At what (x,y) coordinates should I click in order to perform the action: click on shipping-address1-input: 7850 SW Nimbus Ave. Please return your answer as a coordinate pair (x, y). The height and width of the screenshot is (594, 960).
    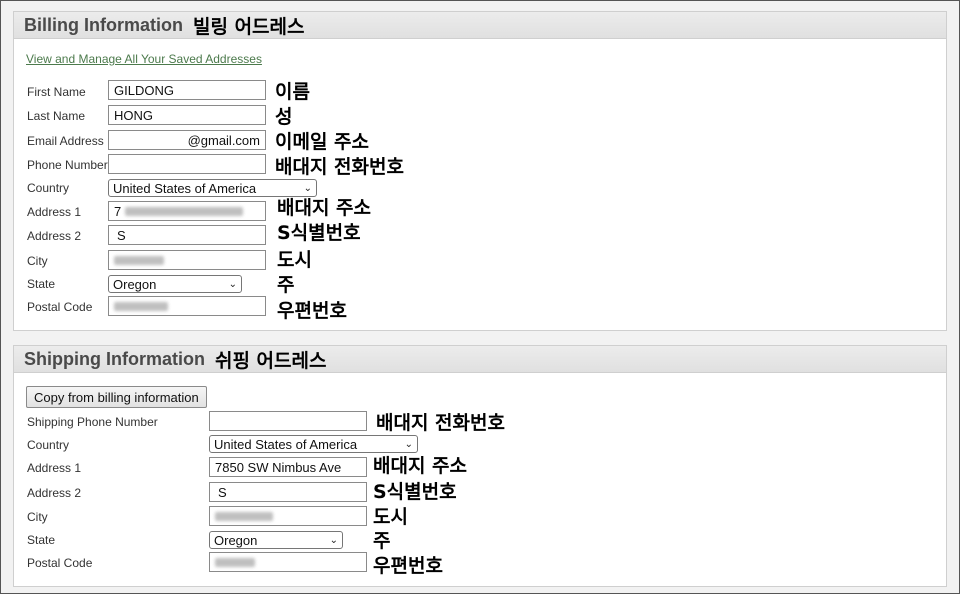
    Looking at the image, I should click on (288, 467).